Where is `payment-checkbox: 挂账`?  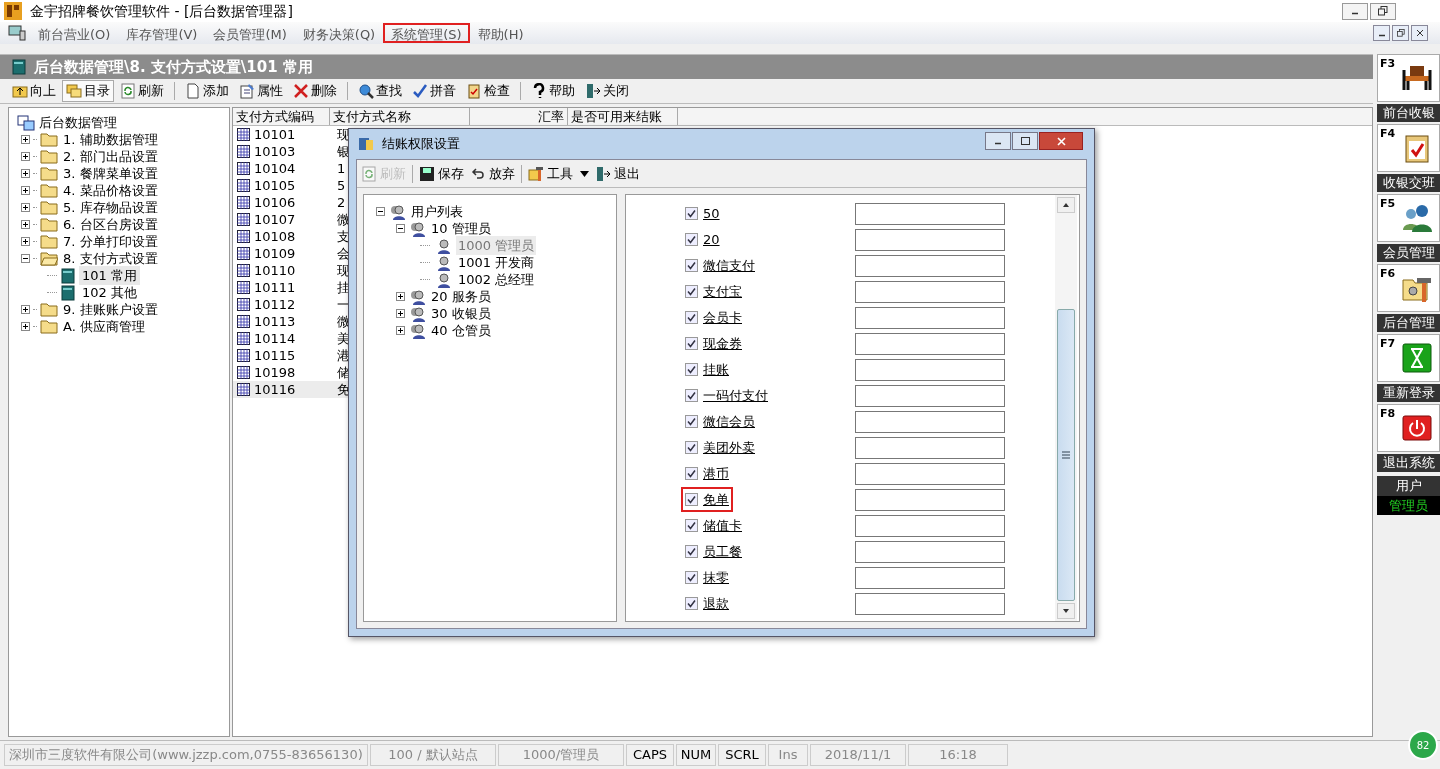
payment-checkbox: 挂账 is located at coordinates (763, 369).